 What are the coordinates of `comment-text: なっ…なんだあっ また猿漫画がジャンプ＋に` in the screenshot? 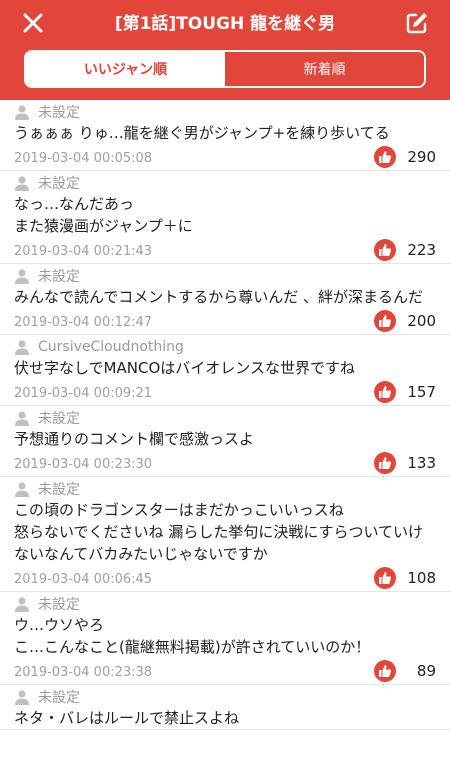 It's located at (103, 215).